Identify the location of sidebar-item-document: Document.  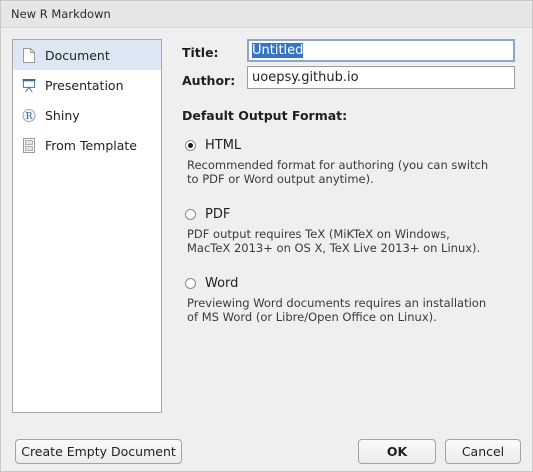
(87, 55).